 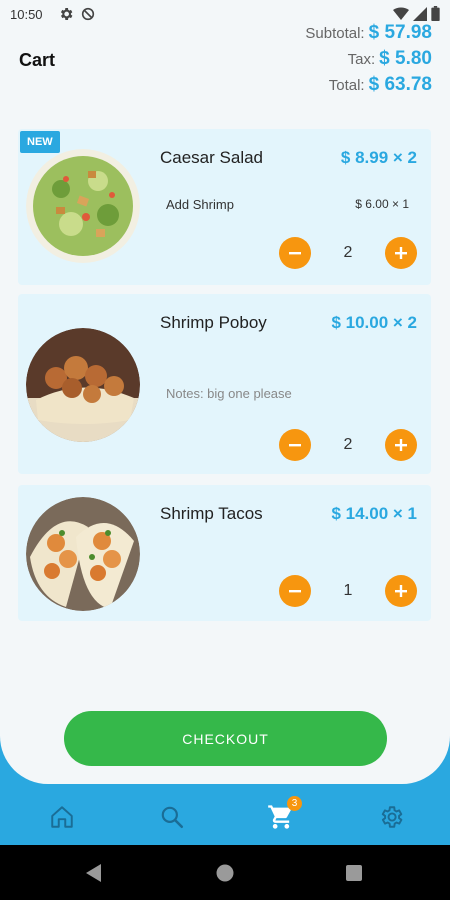 What do you see at coordinates (354, 873) in the screenshot?
I see `recents-icon` at bounding box center [354, 873].